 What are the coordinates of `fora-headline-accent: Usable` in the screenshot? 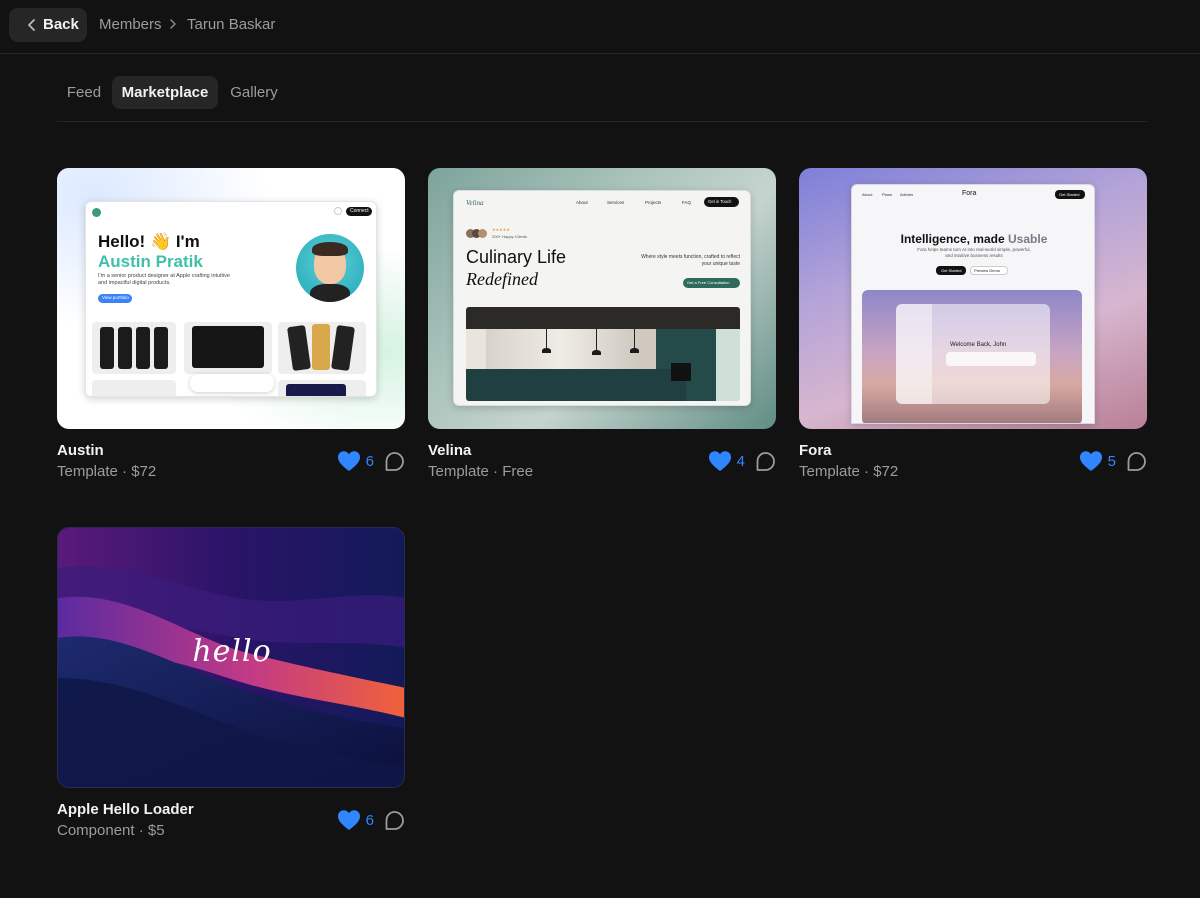 It's located at (1028, 239).